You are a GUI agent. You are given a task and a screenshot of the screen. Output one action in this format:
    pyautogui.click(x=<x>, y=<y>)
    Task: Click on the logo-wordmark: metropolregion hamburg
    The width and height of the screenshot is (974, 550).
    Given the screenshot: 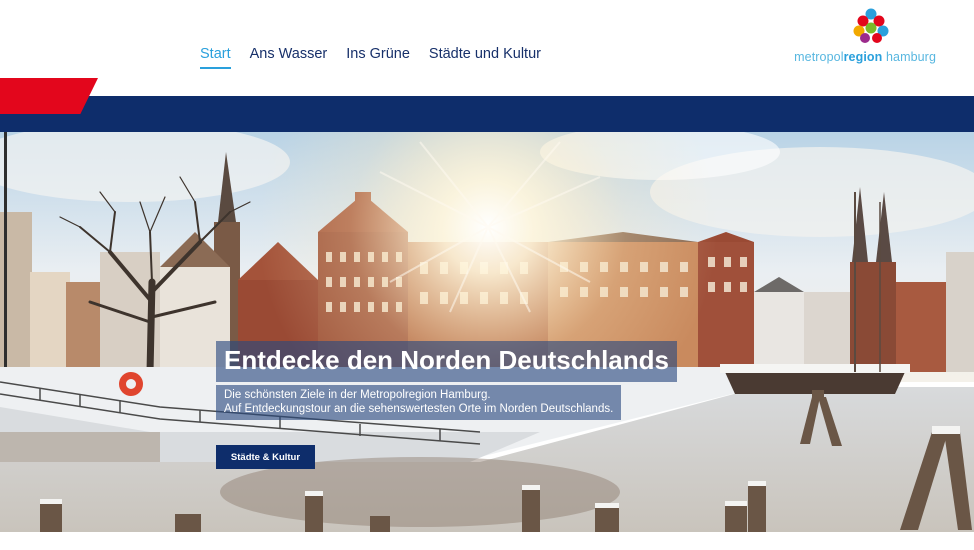 What is the action you would take?
    pyautogui.click(x=865, y=57)
    